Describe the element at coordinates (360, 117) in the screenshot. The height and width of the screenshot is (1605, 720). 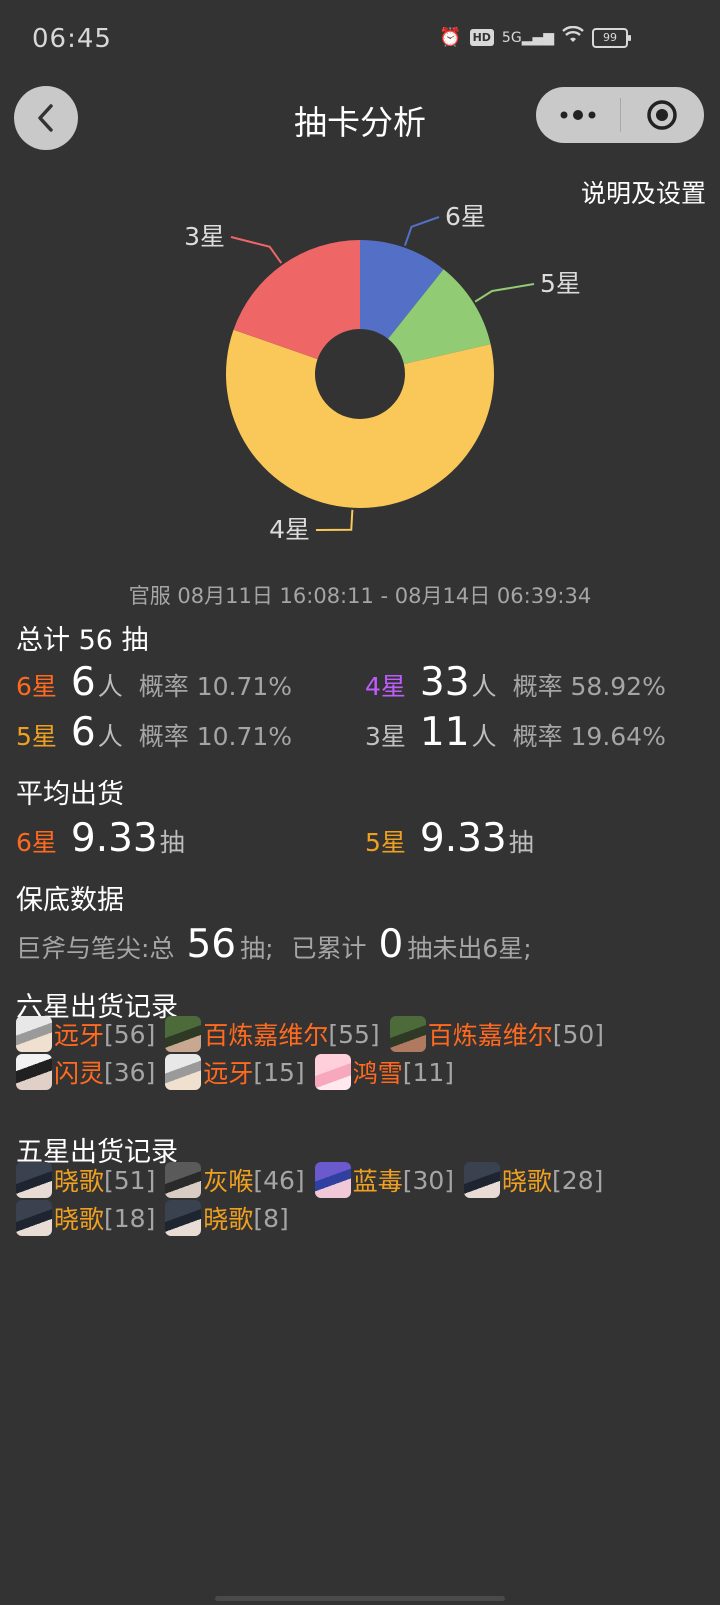
I see `nav-bar: 抽卡分析` at that location.